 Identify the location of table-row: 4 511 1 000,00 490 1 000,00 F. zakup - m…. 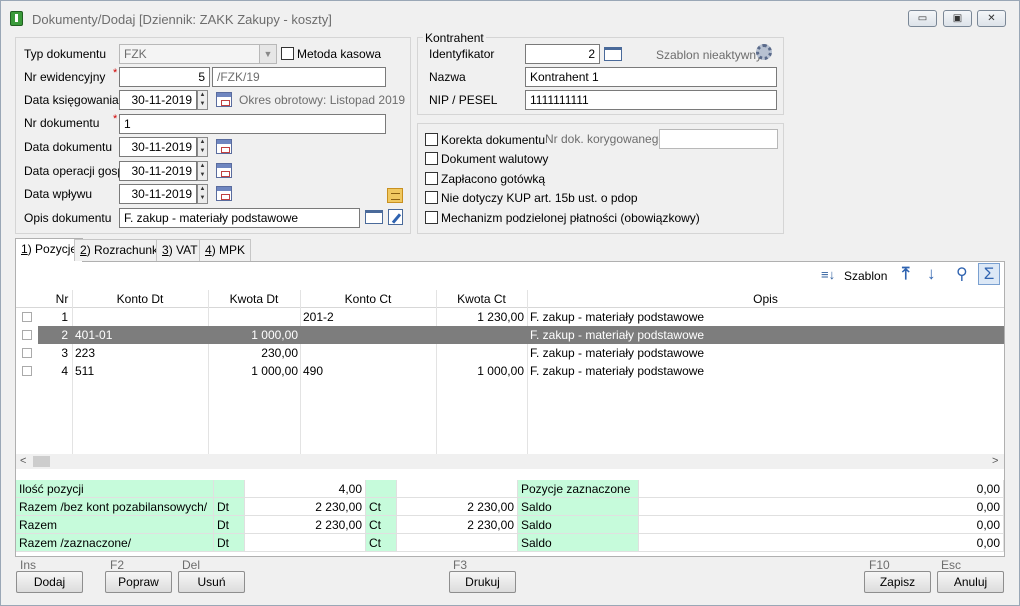
(510, 371).